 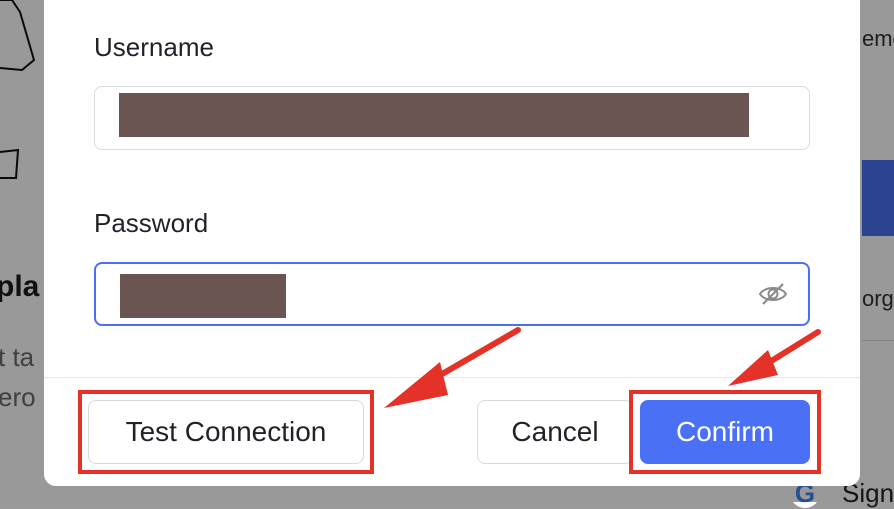 What do you see at coordinates (434, 115) in the screenshot?
I see `redacted-username` at bounding box center [434, 115].